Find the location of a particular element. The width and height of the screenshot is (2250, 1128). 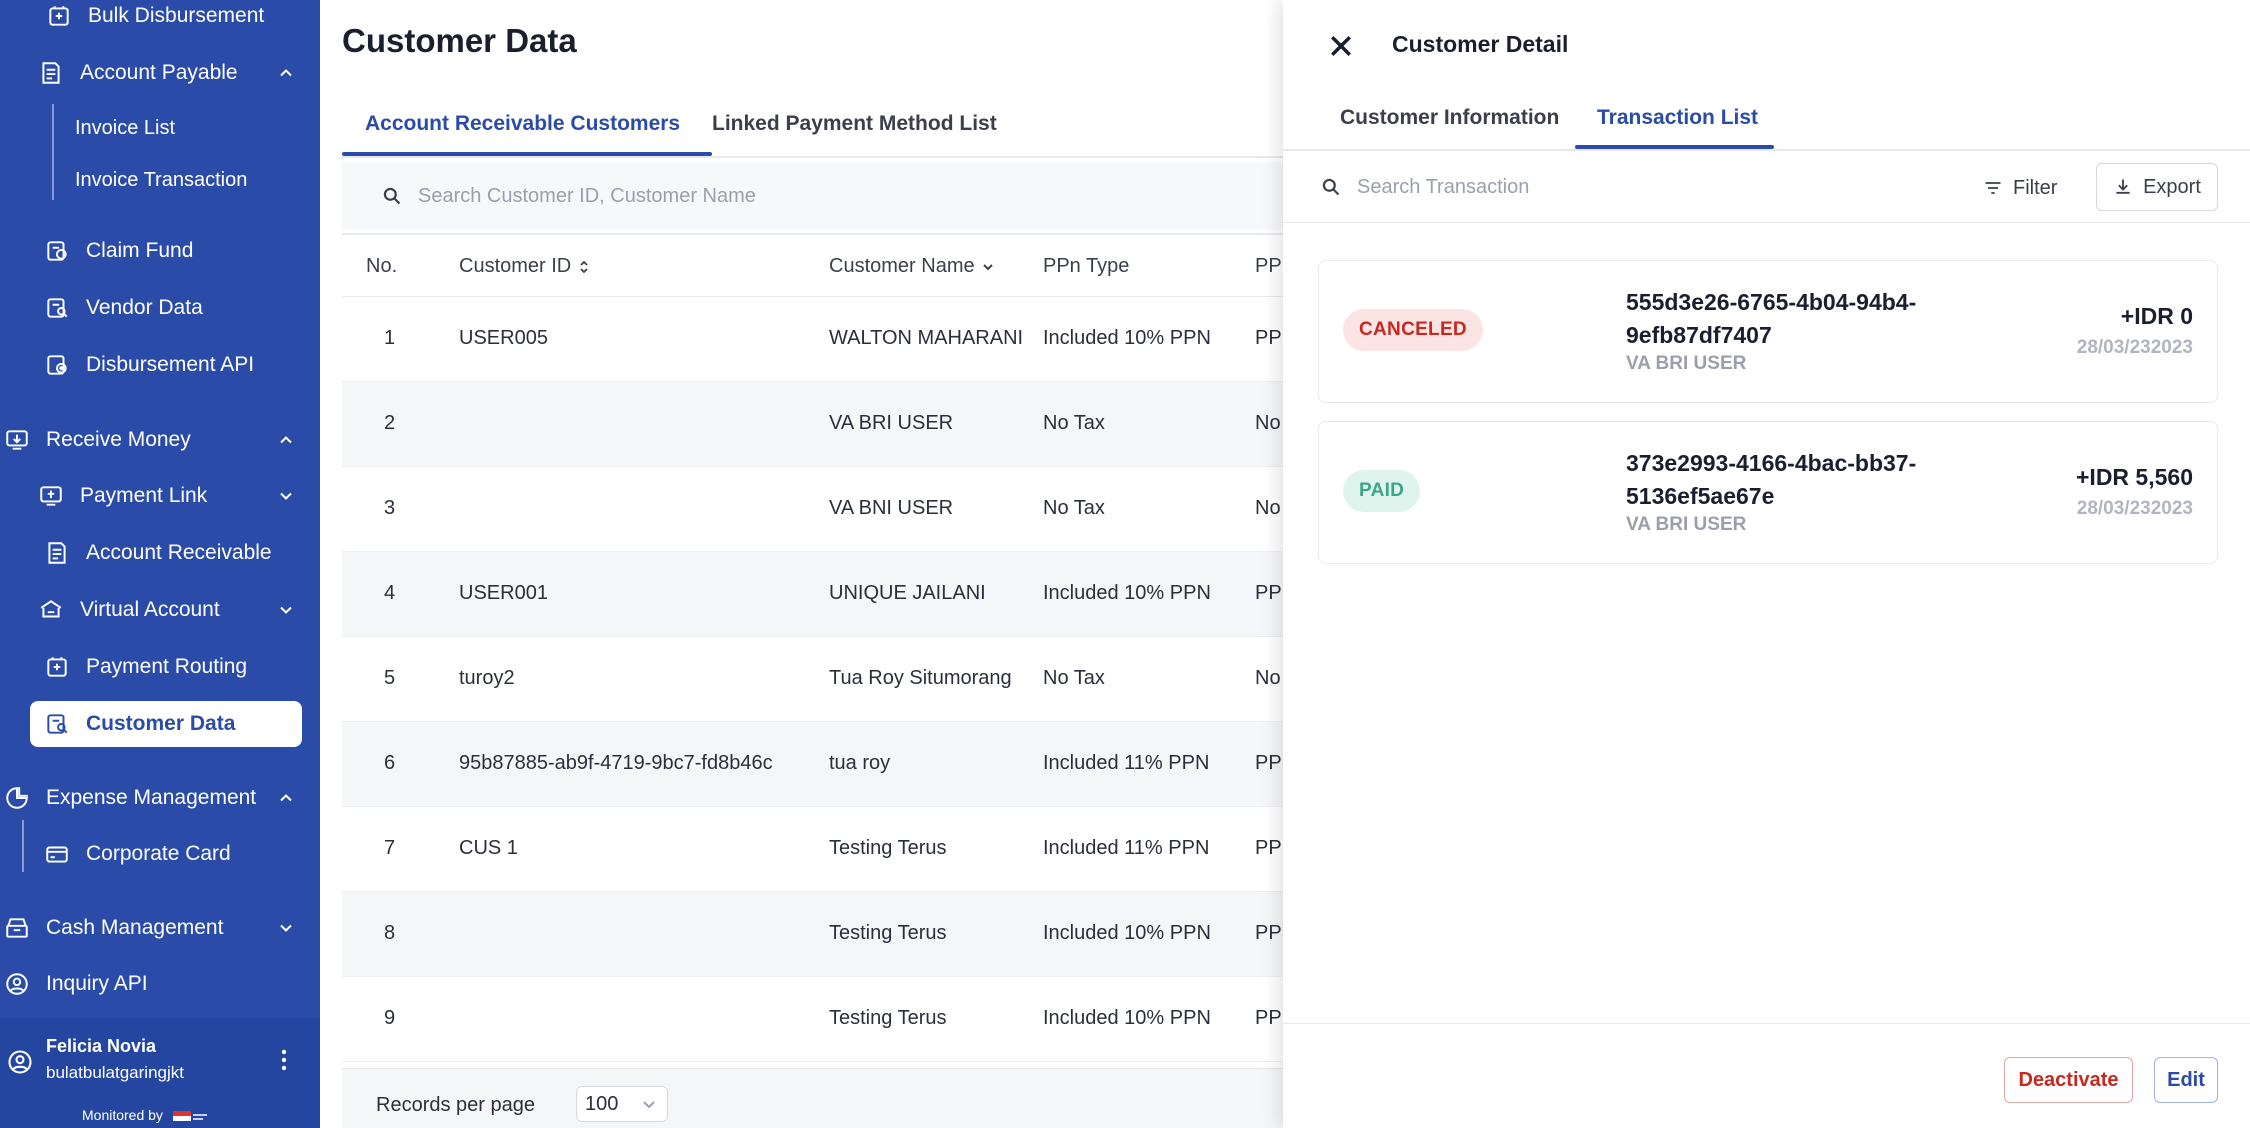

transaction-id: 373e2993-4166-4bac-bb37-5136ef5ae67e is located at coordinates (1771, 479).